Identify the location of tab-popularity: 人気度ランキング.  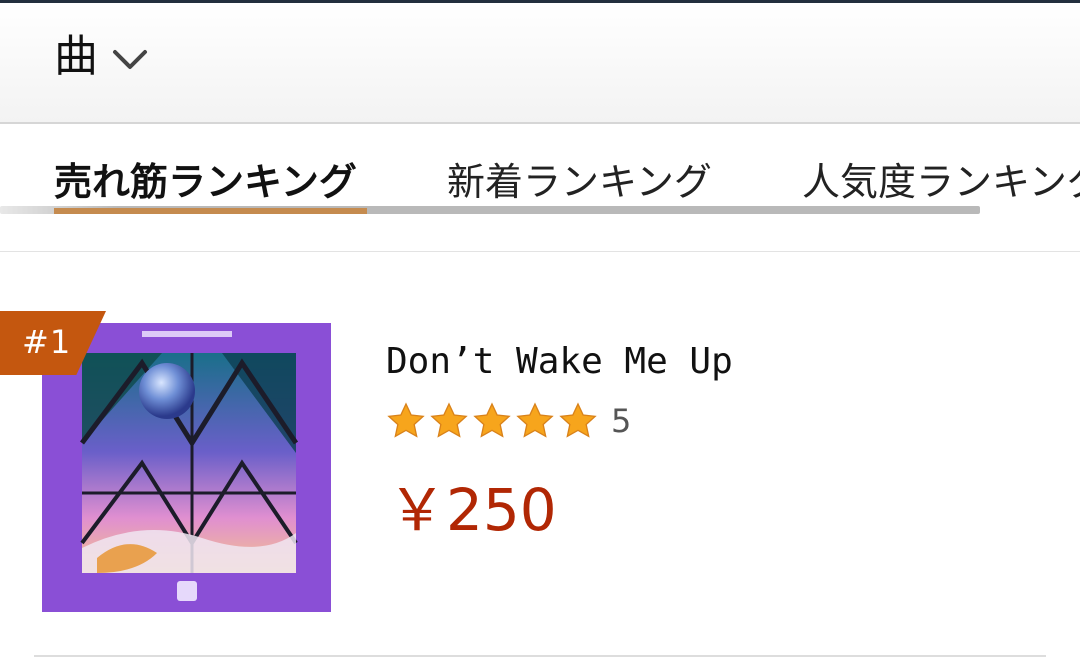
(941, 182).